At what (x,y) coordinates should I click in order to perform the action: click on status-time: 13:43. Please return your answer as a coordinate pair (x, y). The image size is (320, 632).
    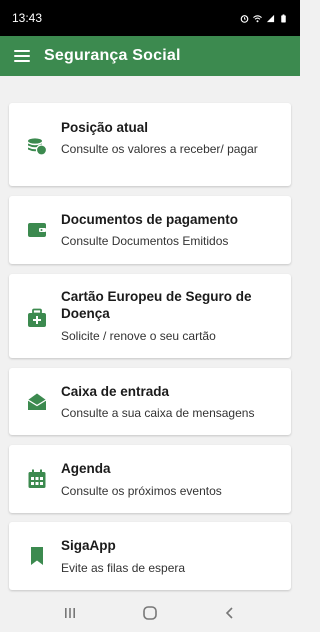
    Looking at the image, I should click on (27, 18).